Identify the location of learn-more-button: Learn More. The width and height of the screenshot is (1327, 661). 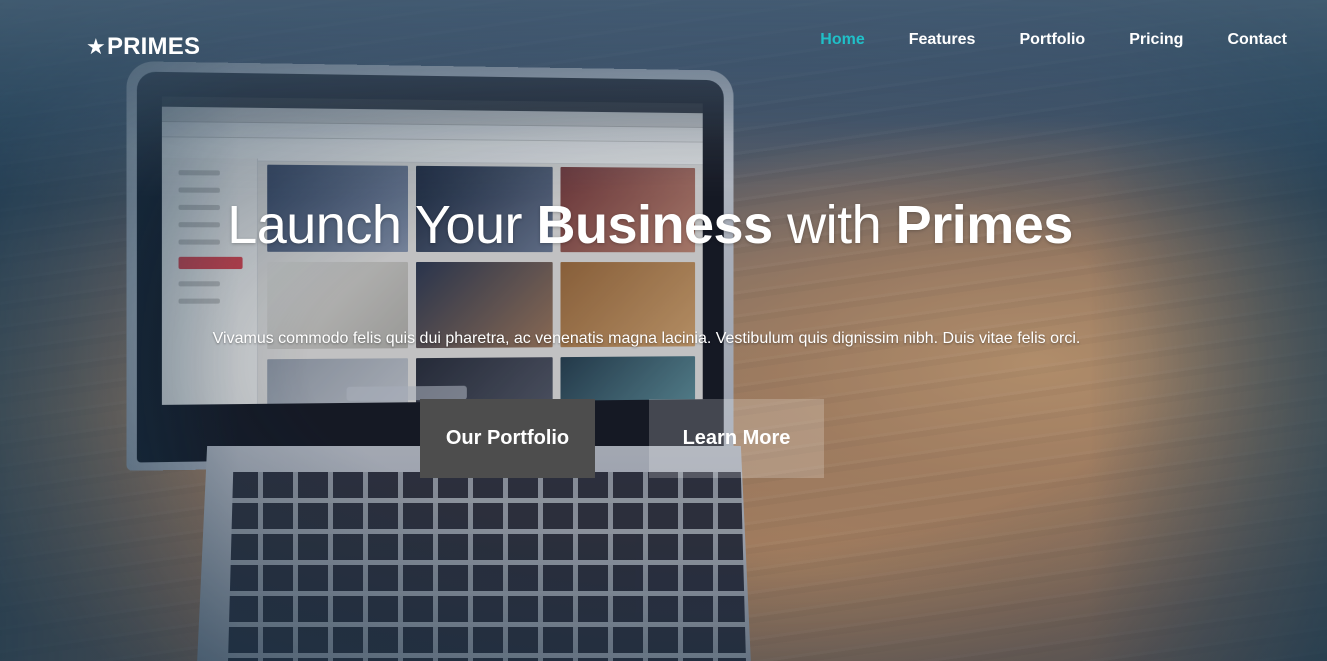
(736, 438).